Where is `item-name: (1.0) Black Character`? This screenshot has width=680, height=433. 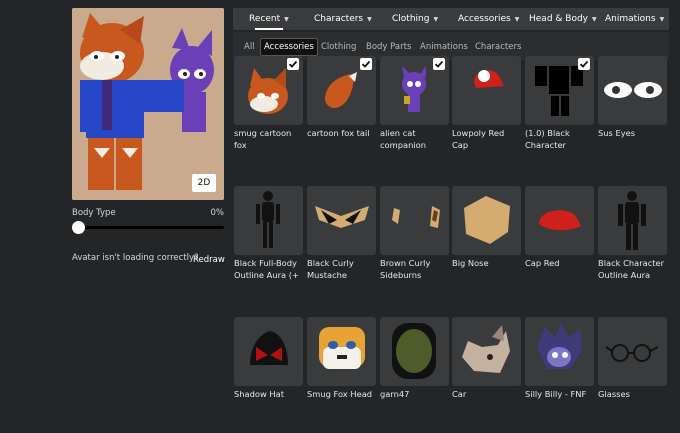 item-name: (1.0) Black Character is located at coordinates (547, 139).